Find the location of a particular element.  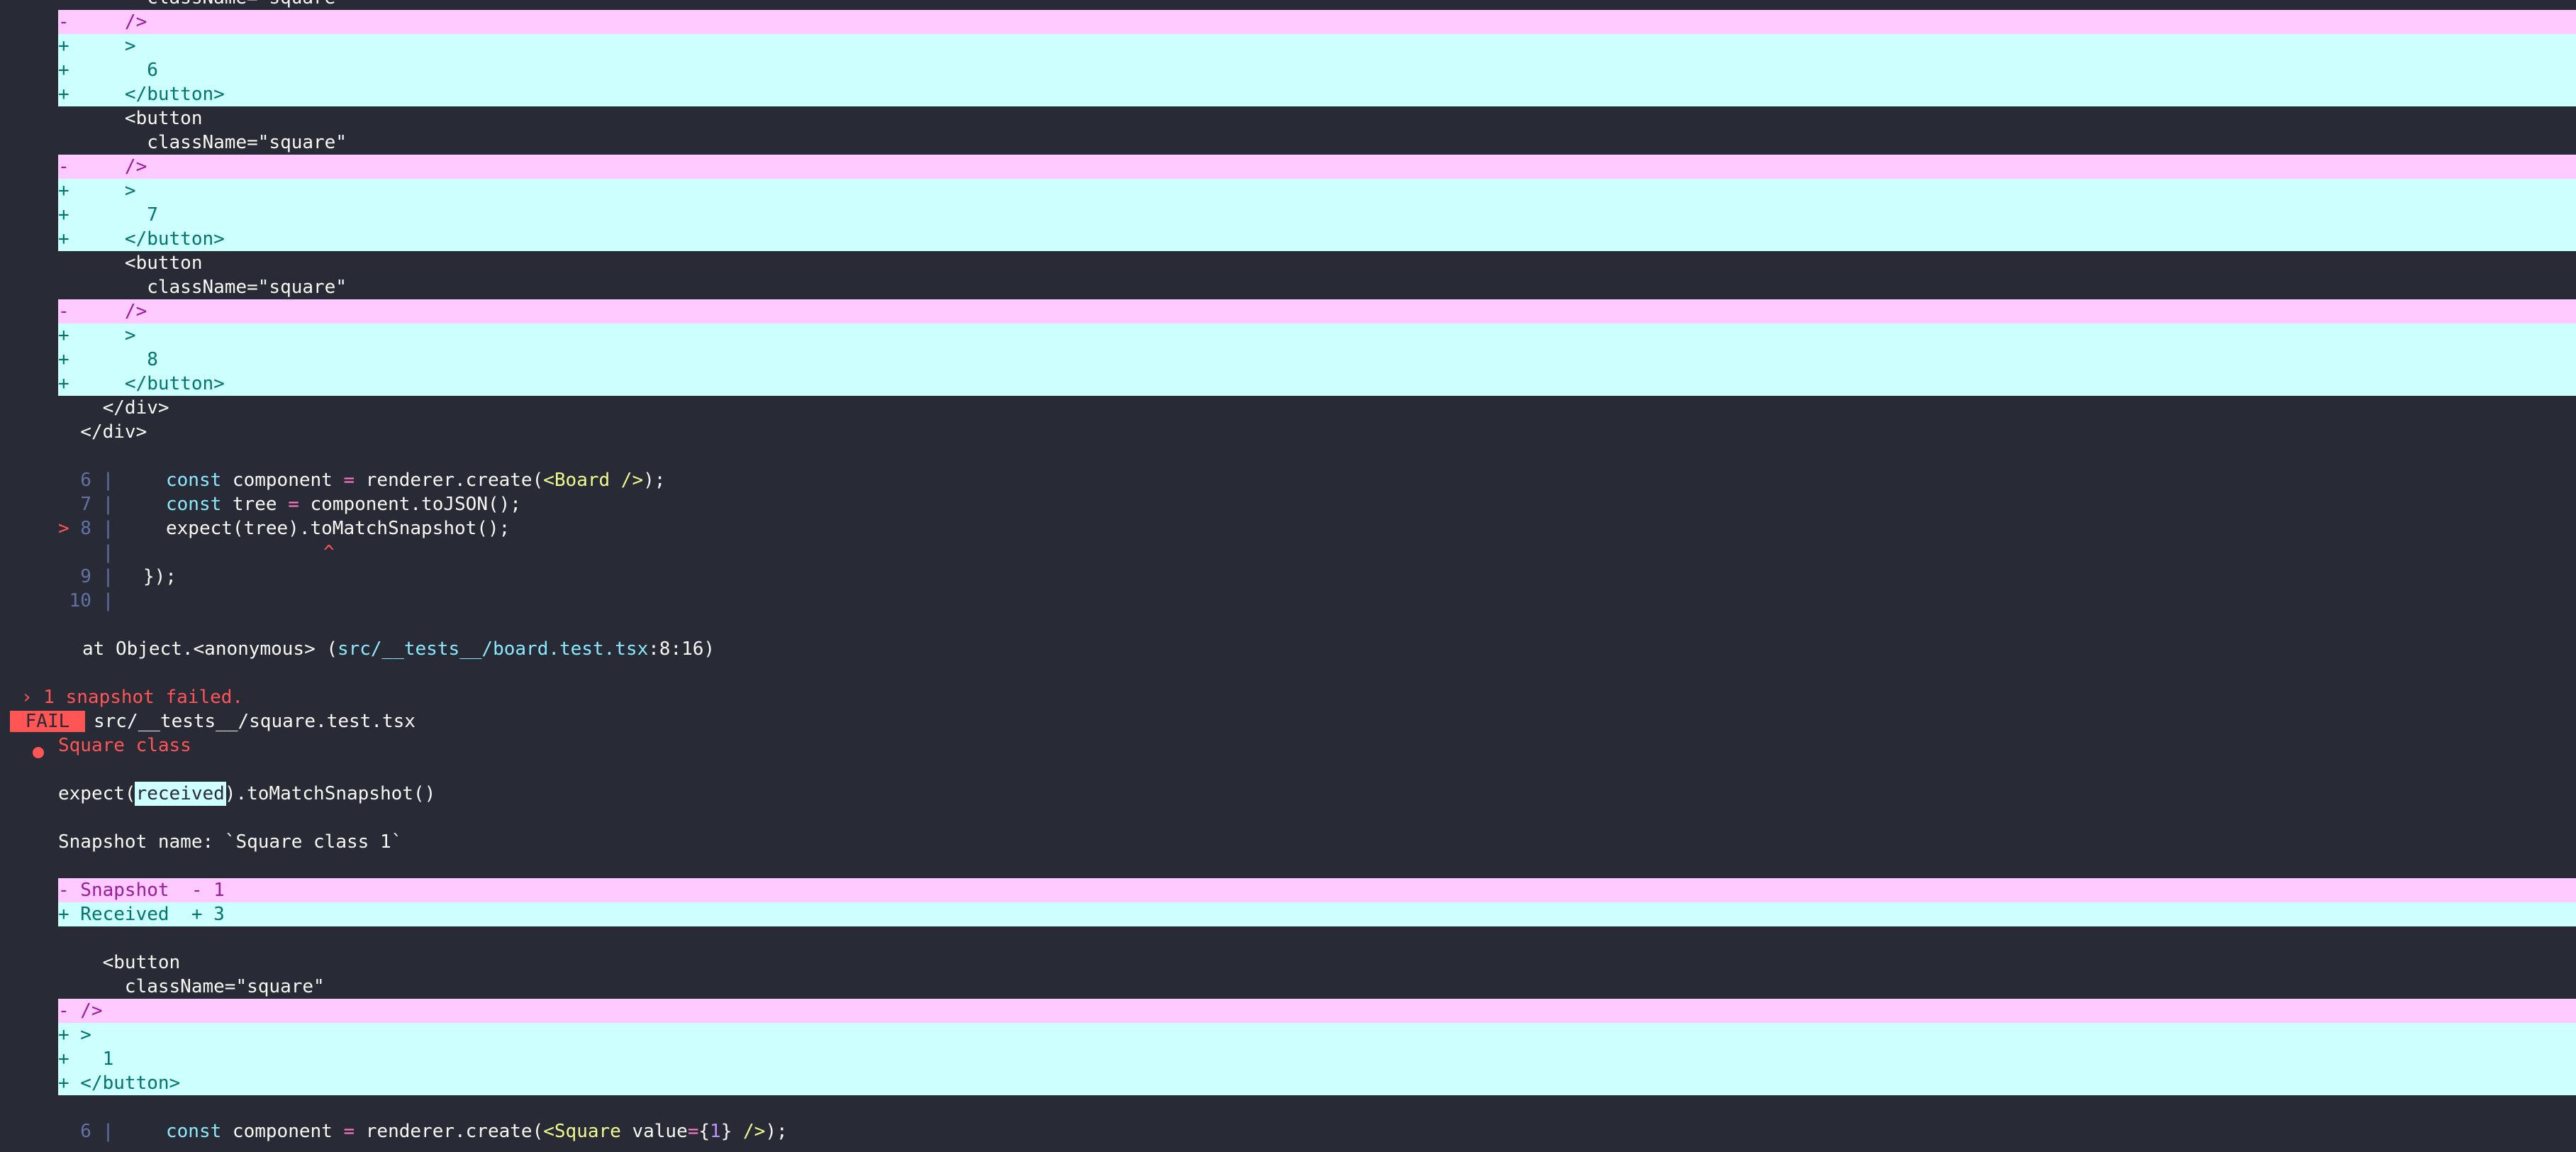

line-number: 8 | is located at coordinates (97, 528).